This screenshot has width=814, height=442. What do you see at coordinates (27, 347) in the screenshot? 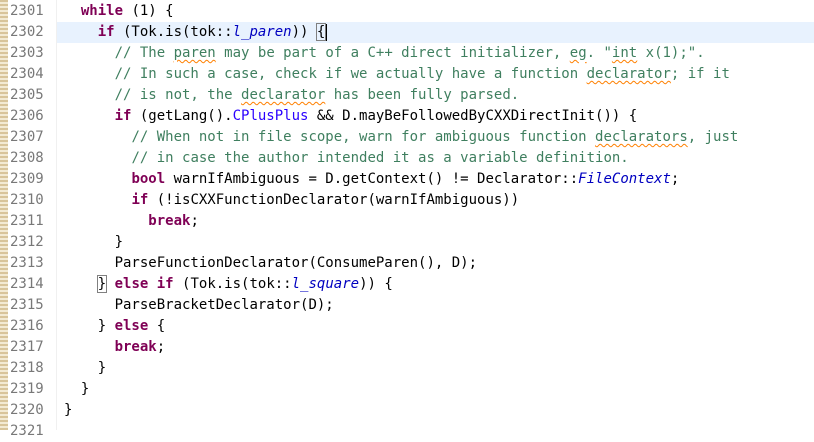
I see `line-number: 2317` at bounding box center [27, 347].